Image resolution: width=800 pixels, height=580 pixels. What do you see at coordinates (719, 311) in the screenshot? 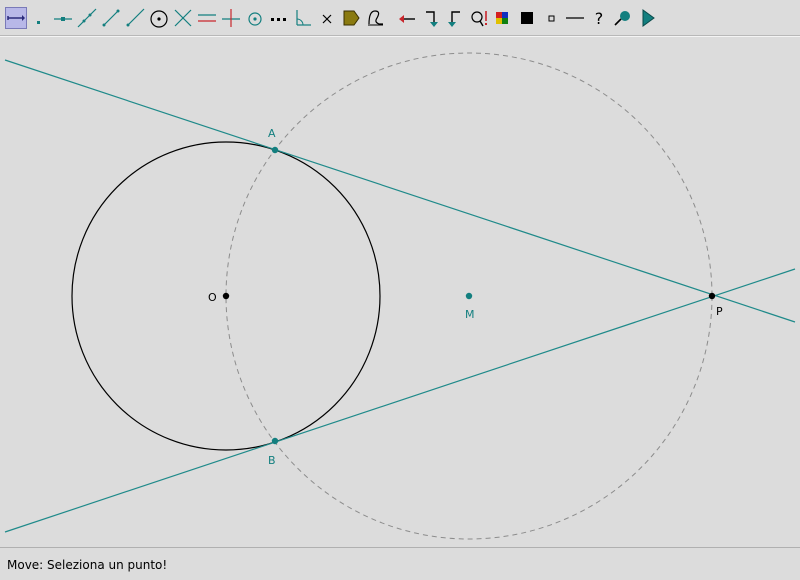
I see `label-p: P` at bounding box center [719, 311].